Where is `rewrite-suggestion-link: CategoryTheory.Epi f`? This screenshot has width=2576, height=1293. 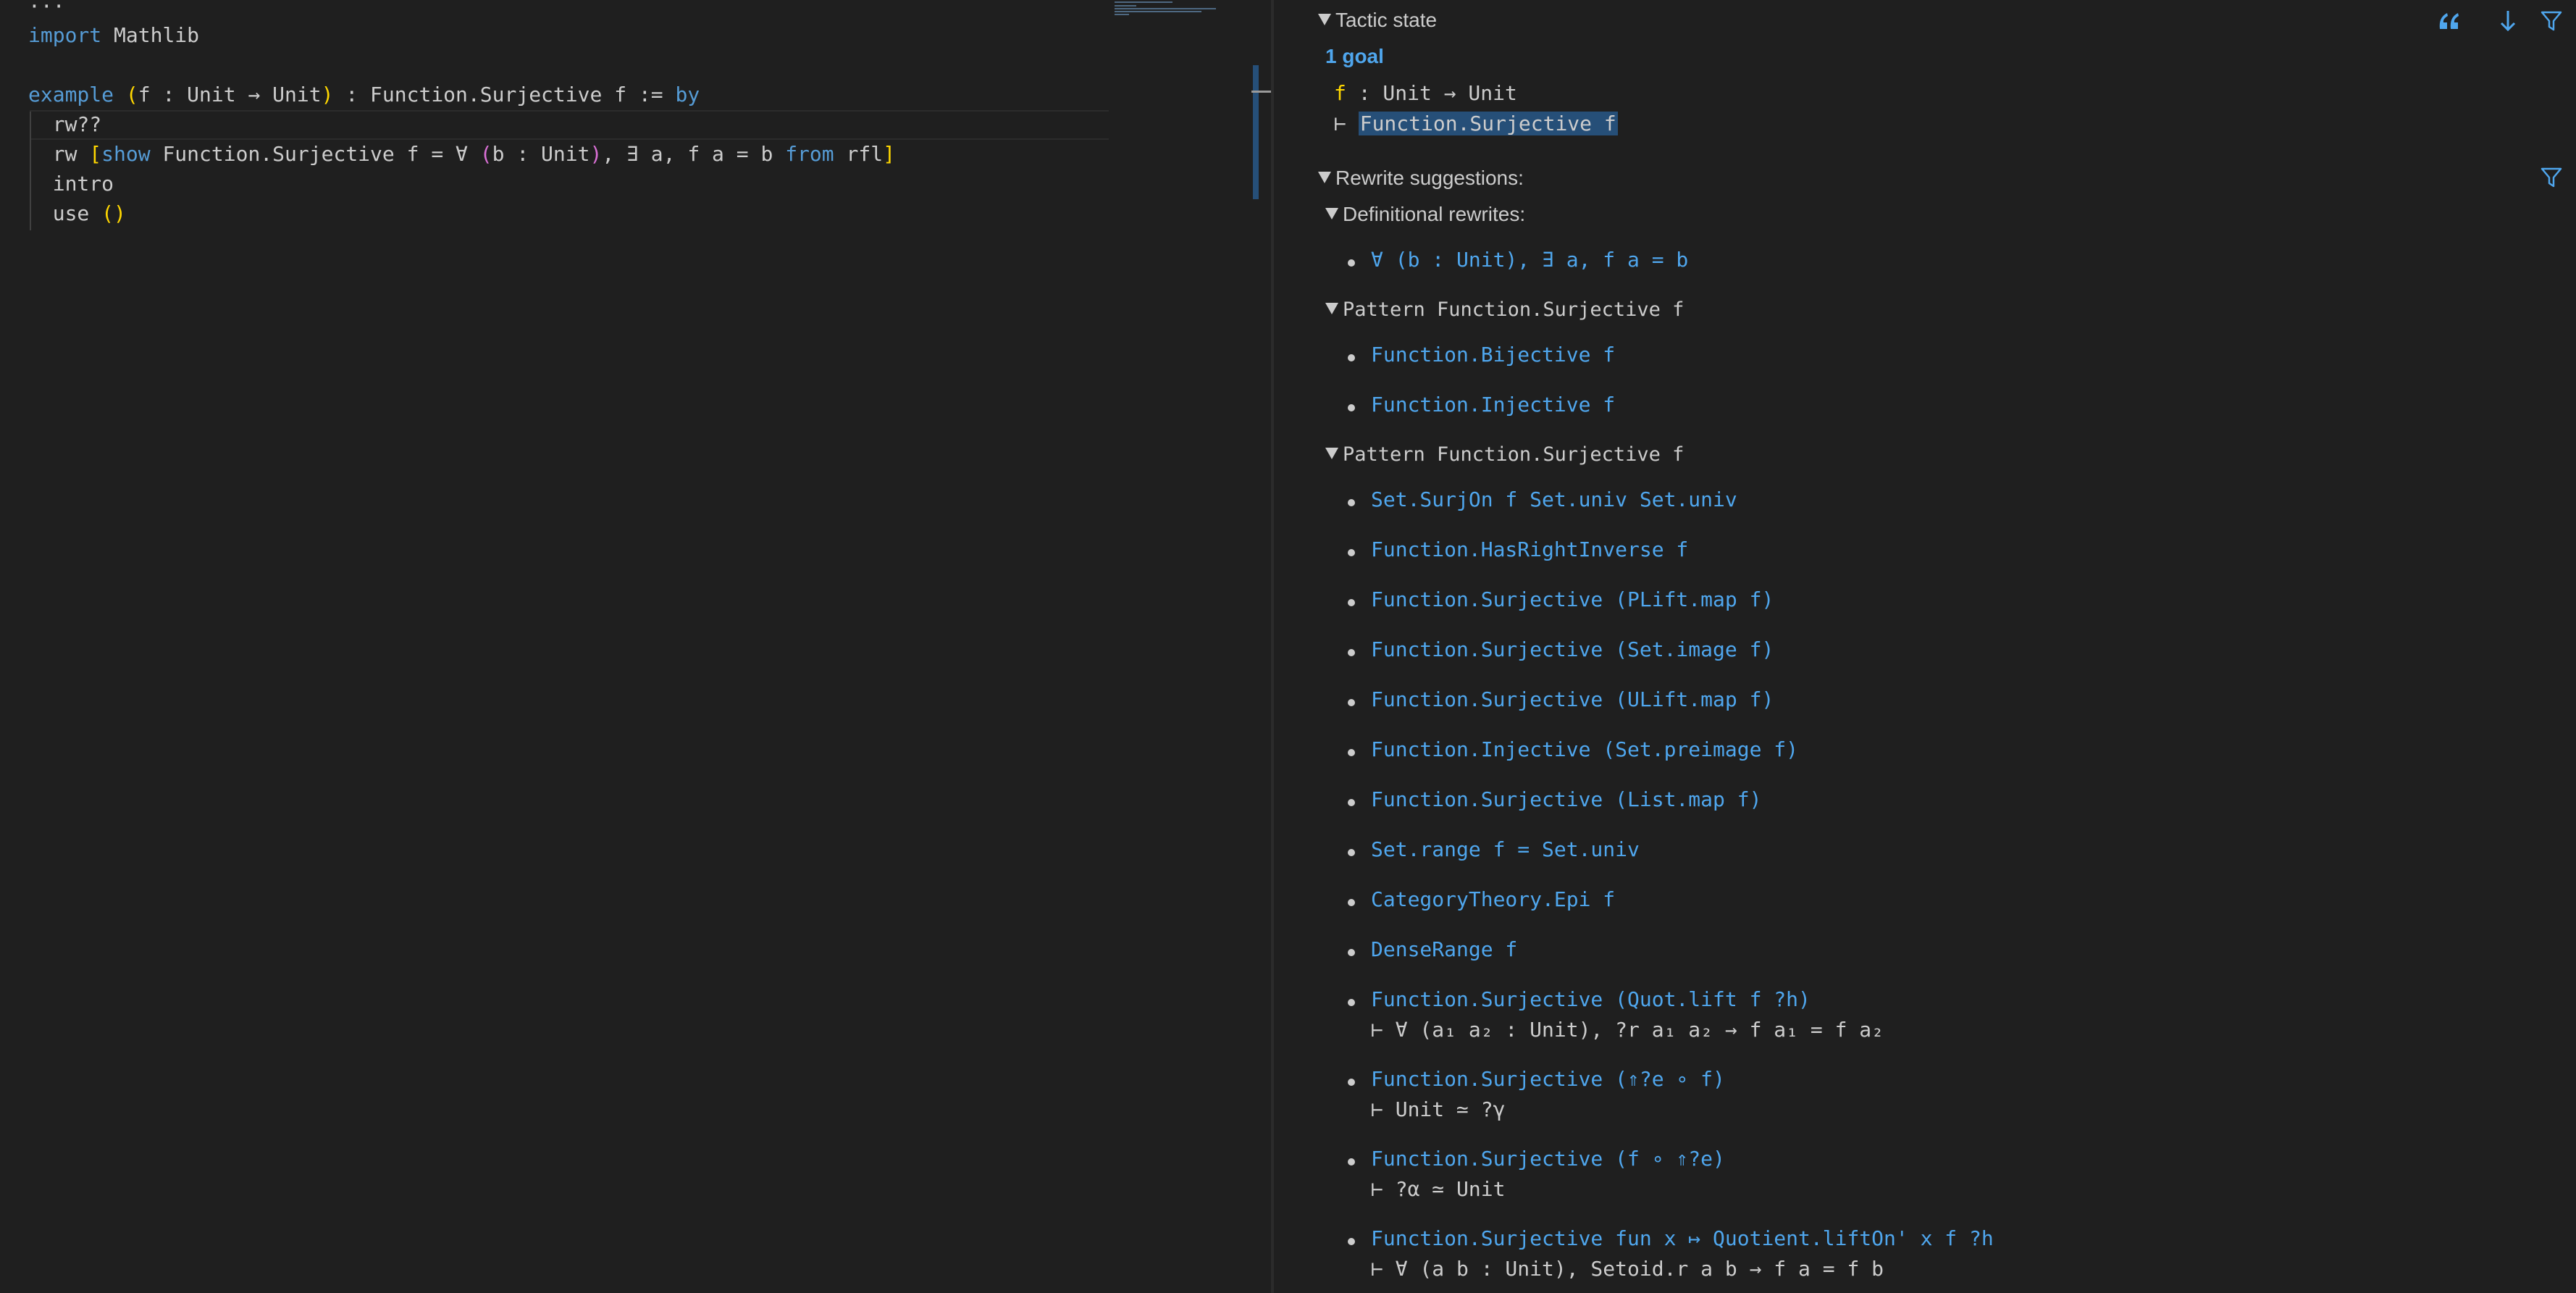 rewrite-suggestion-link: CategoryTheory.Epi f is located at coordinates (1493, 899).